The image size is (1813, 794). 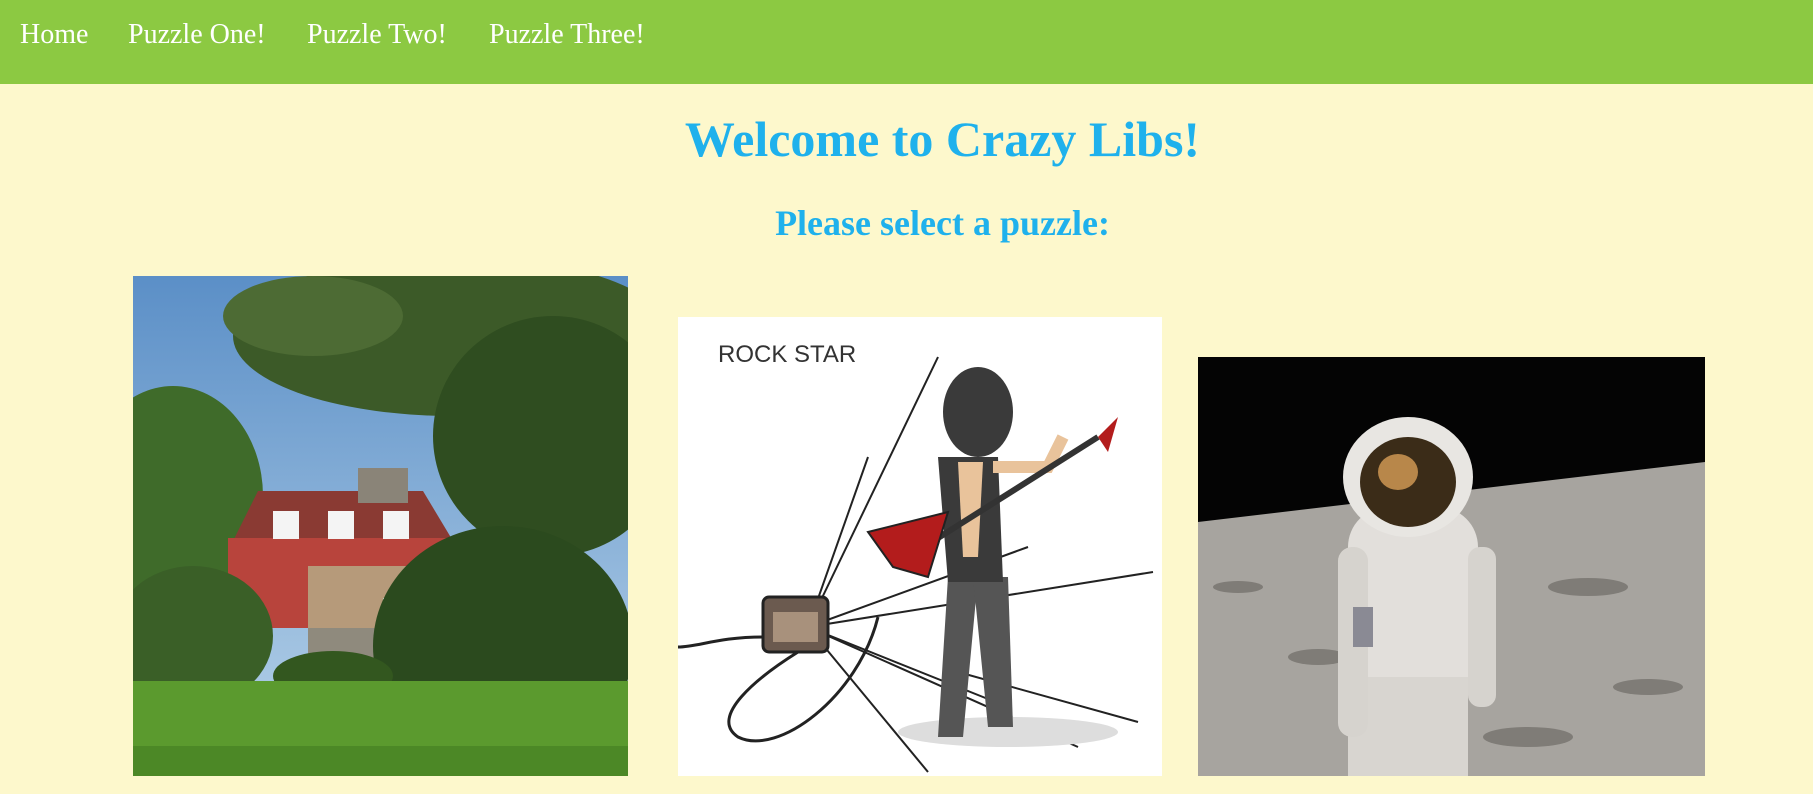 What do you see at coordinates (197, 35) in the screenshot?
I see `nav-puzzle-one-link: Puzzle One!` at bounding box center [197, 35].